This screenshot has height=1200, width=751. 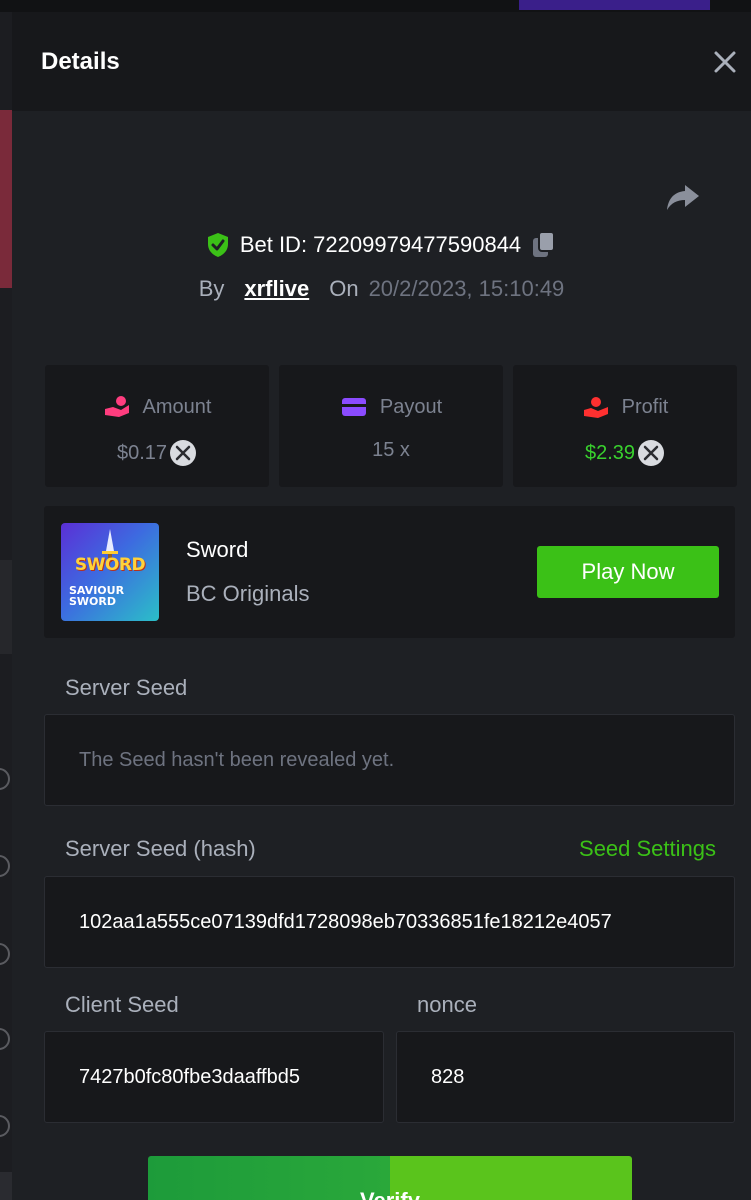 I want to click on wallet-icon, so click(x=353, y=407).